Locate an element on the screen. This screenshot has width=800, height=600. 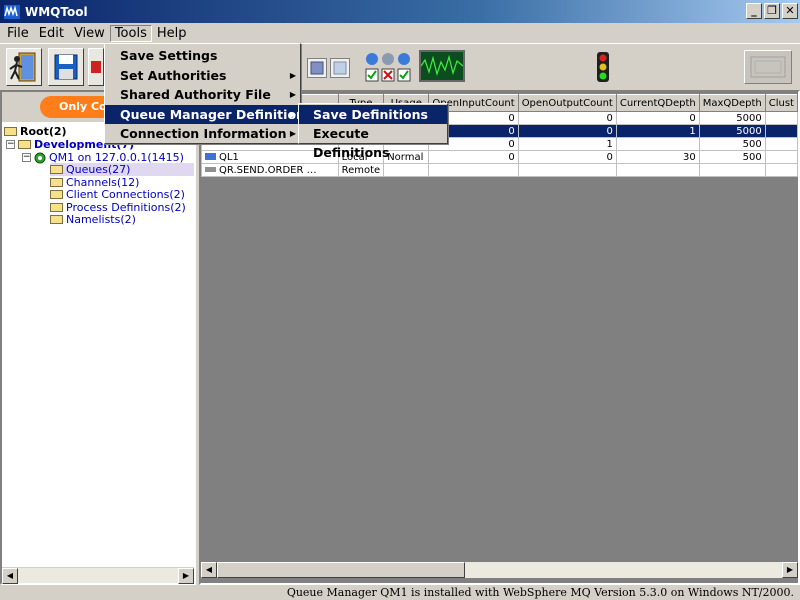
tree-node-label: Client Connections(2) is located at coordinates (125, 194).